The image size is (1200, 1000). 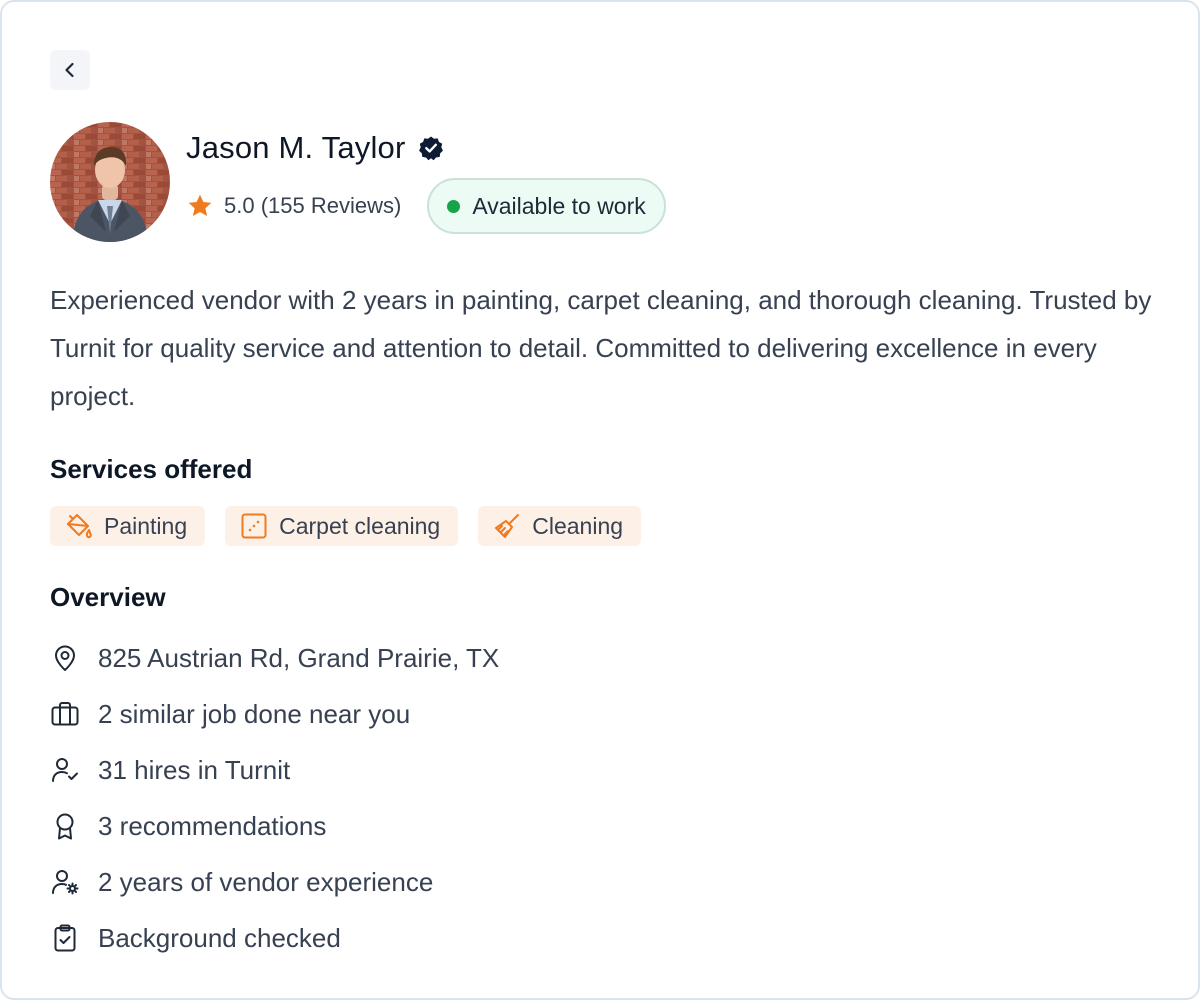 I want to click on availability-badge: Available to work, so click(x=546, y=206).